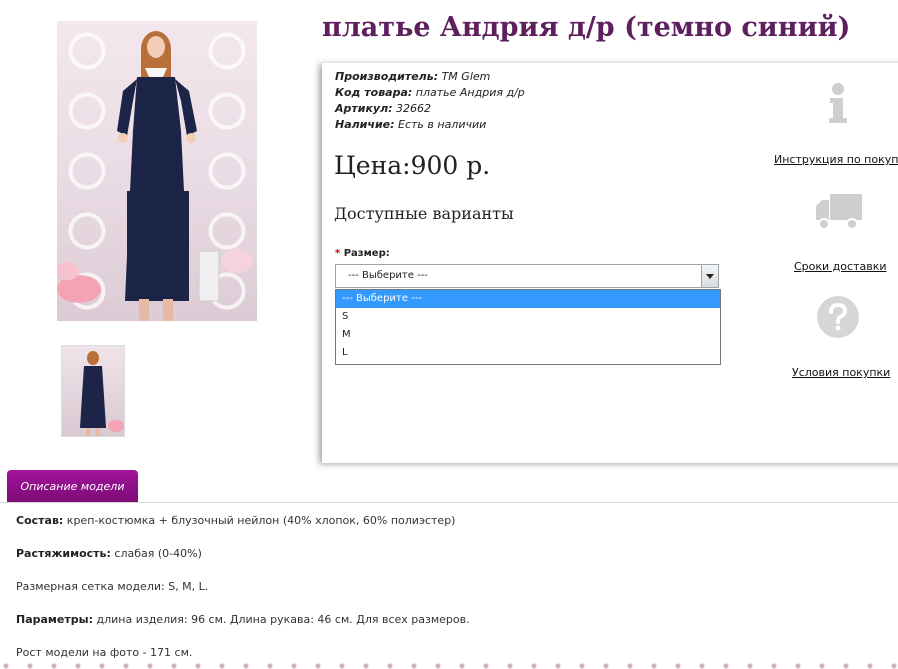 The height and width of the screenshot is (669, 898). I want to click on instructions-link: Инструкция по покупке, so click(836, 159).